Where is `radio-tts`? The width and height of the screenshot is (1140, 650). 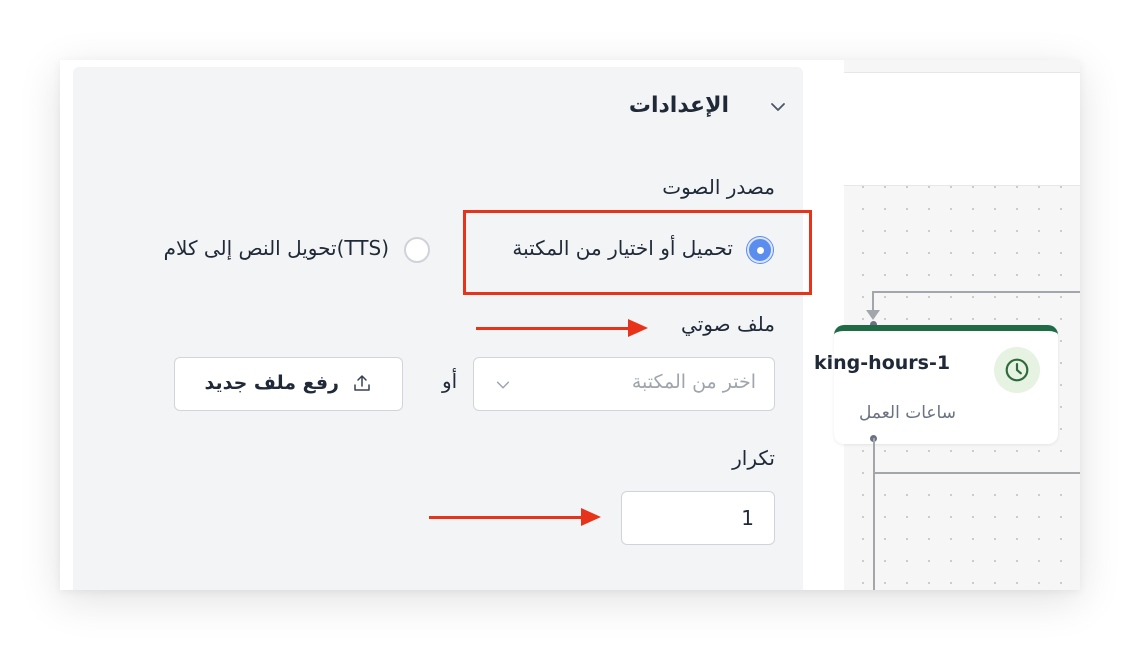 radio-tts is located at coordinates (417, 250).